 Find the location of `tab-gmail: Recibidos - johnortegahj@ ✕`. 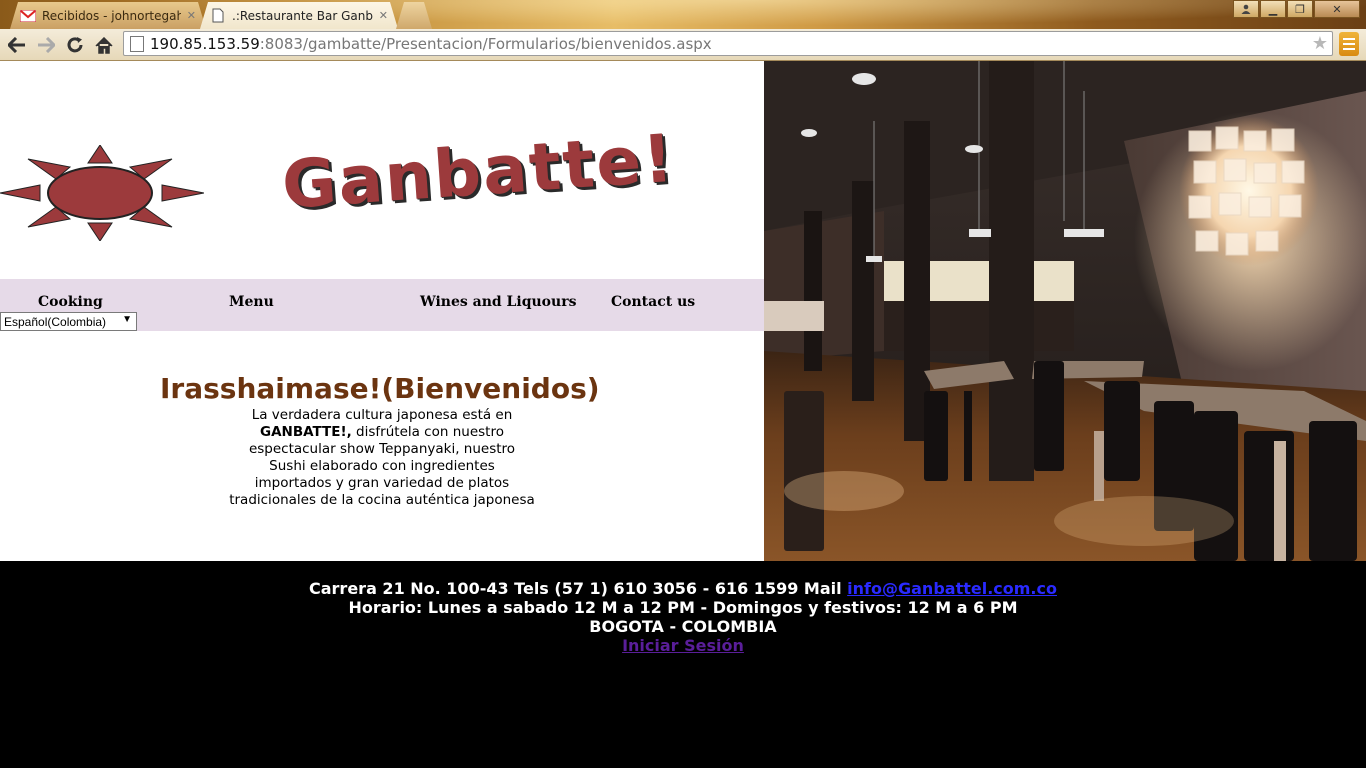

tab-gmail: Recibidos - johnortegahj@ ✕ is located at coordinates (108, 15).